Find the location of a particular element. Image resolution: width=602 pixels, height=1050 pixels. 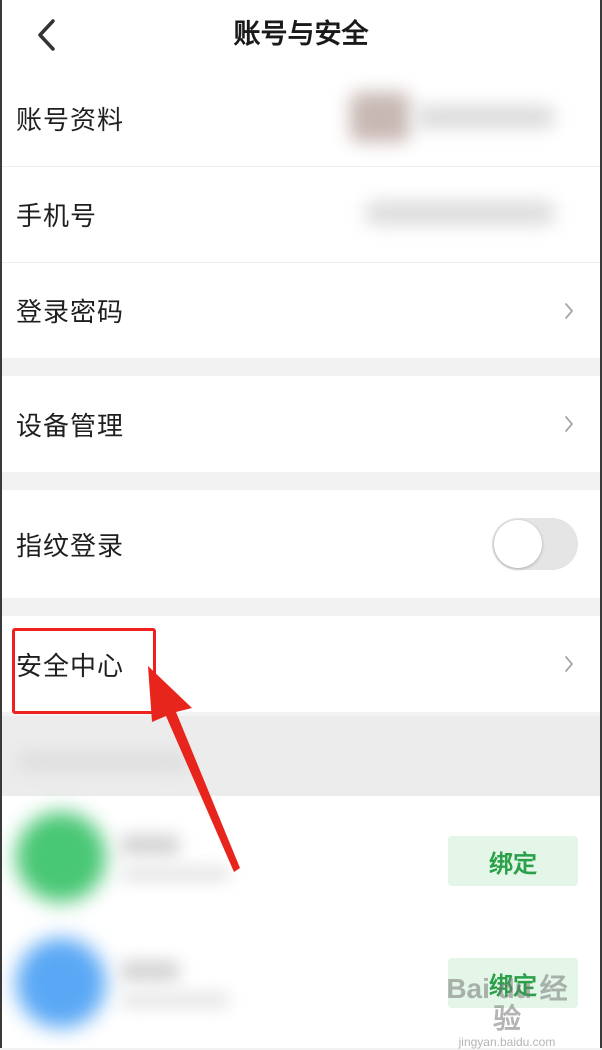

row-security-center: 安全中心 is located at coordinates (301, 664).